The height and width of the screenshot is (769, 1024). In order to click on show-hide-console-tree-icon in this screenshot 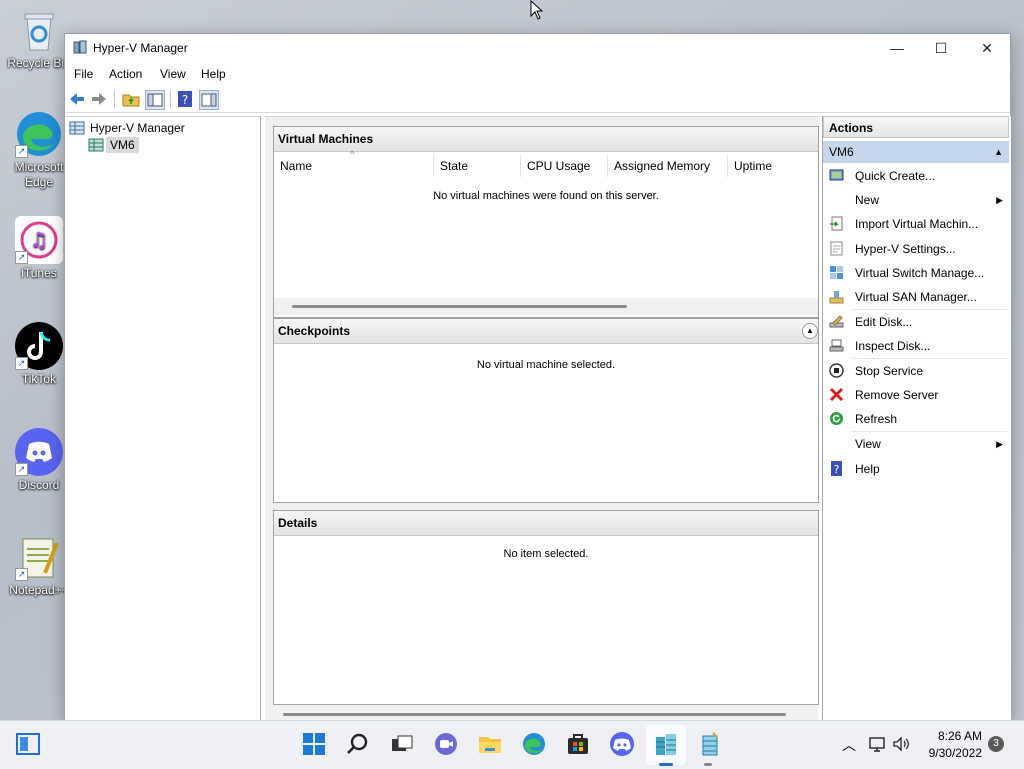, I will do `click(155, 100)`.